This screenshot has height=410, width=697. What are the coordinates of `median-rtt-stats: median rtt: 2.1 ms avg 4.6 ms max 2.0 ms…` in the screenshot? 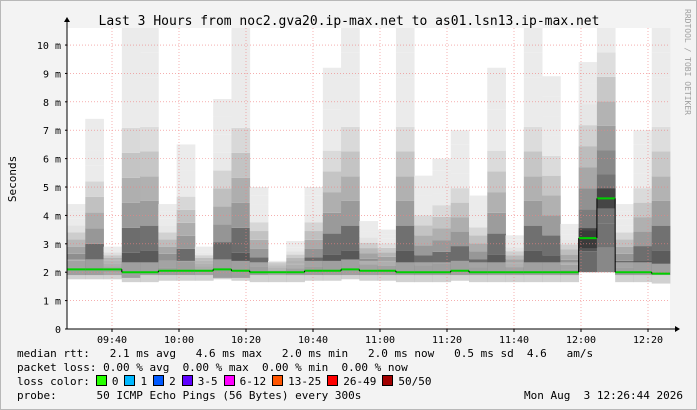 It's located at (305, 353).